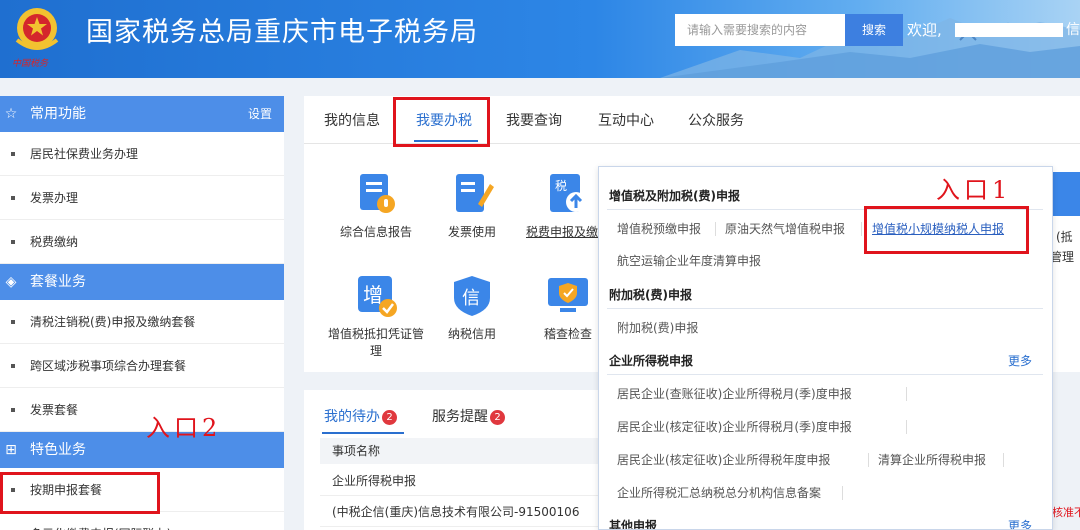  Describe the element at coordinates (30, 64) in the screenshot. I see `emblem-brand-text: 中国税务` at that location.